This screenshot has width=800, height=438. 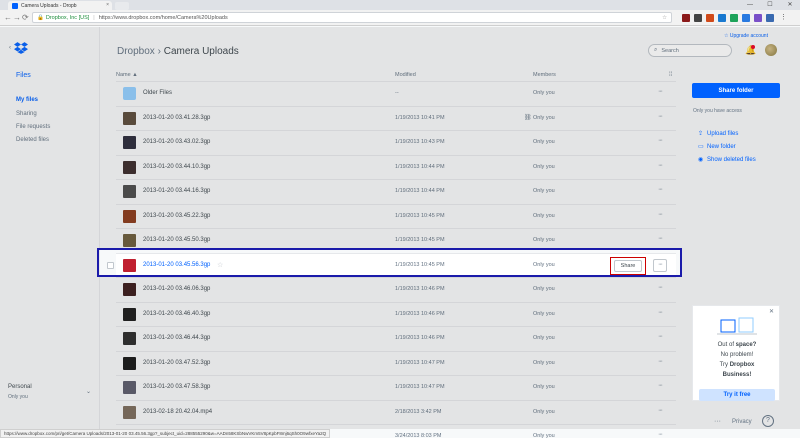 I want to click on upload-files-action: ⇪ Upload files, so click(x=718, y=134).